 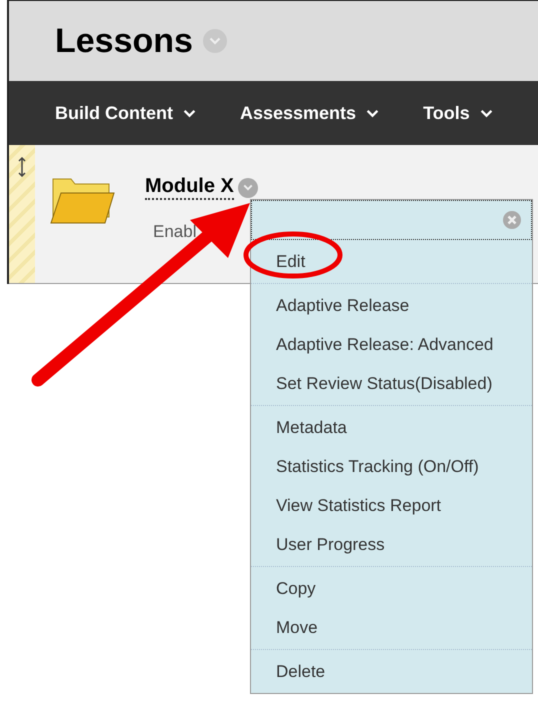 What do you see at coordinates (391, 427) in the screenshot?
I see `menu-item: Metadata` at bounding box center [391, 427].